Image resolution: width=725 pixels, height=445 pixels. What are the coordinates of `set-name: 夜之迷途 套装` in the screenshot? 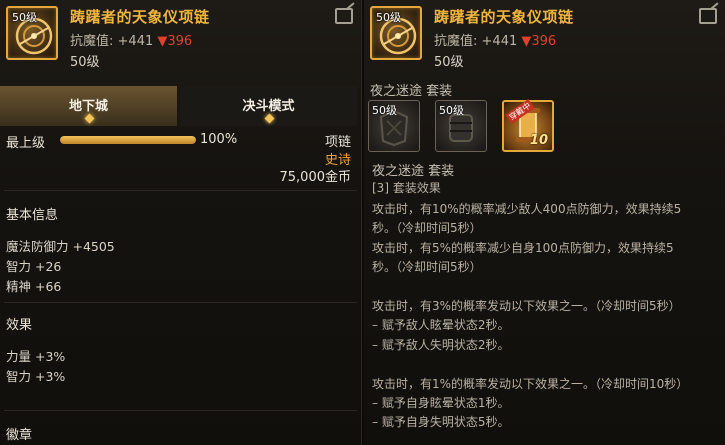 It's located at (413, 171).